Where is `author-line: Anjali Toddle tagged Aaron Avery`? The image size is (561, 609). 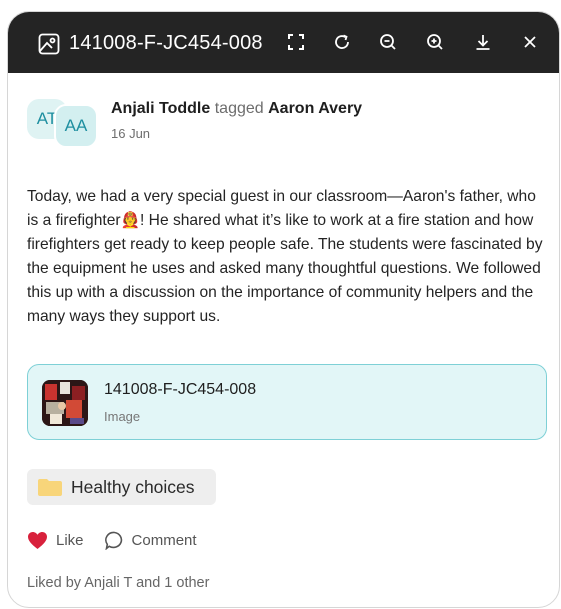
author-line: Anjali Toddle tagged Aaron Avery is located at coordinates (236, 109).